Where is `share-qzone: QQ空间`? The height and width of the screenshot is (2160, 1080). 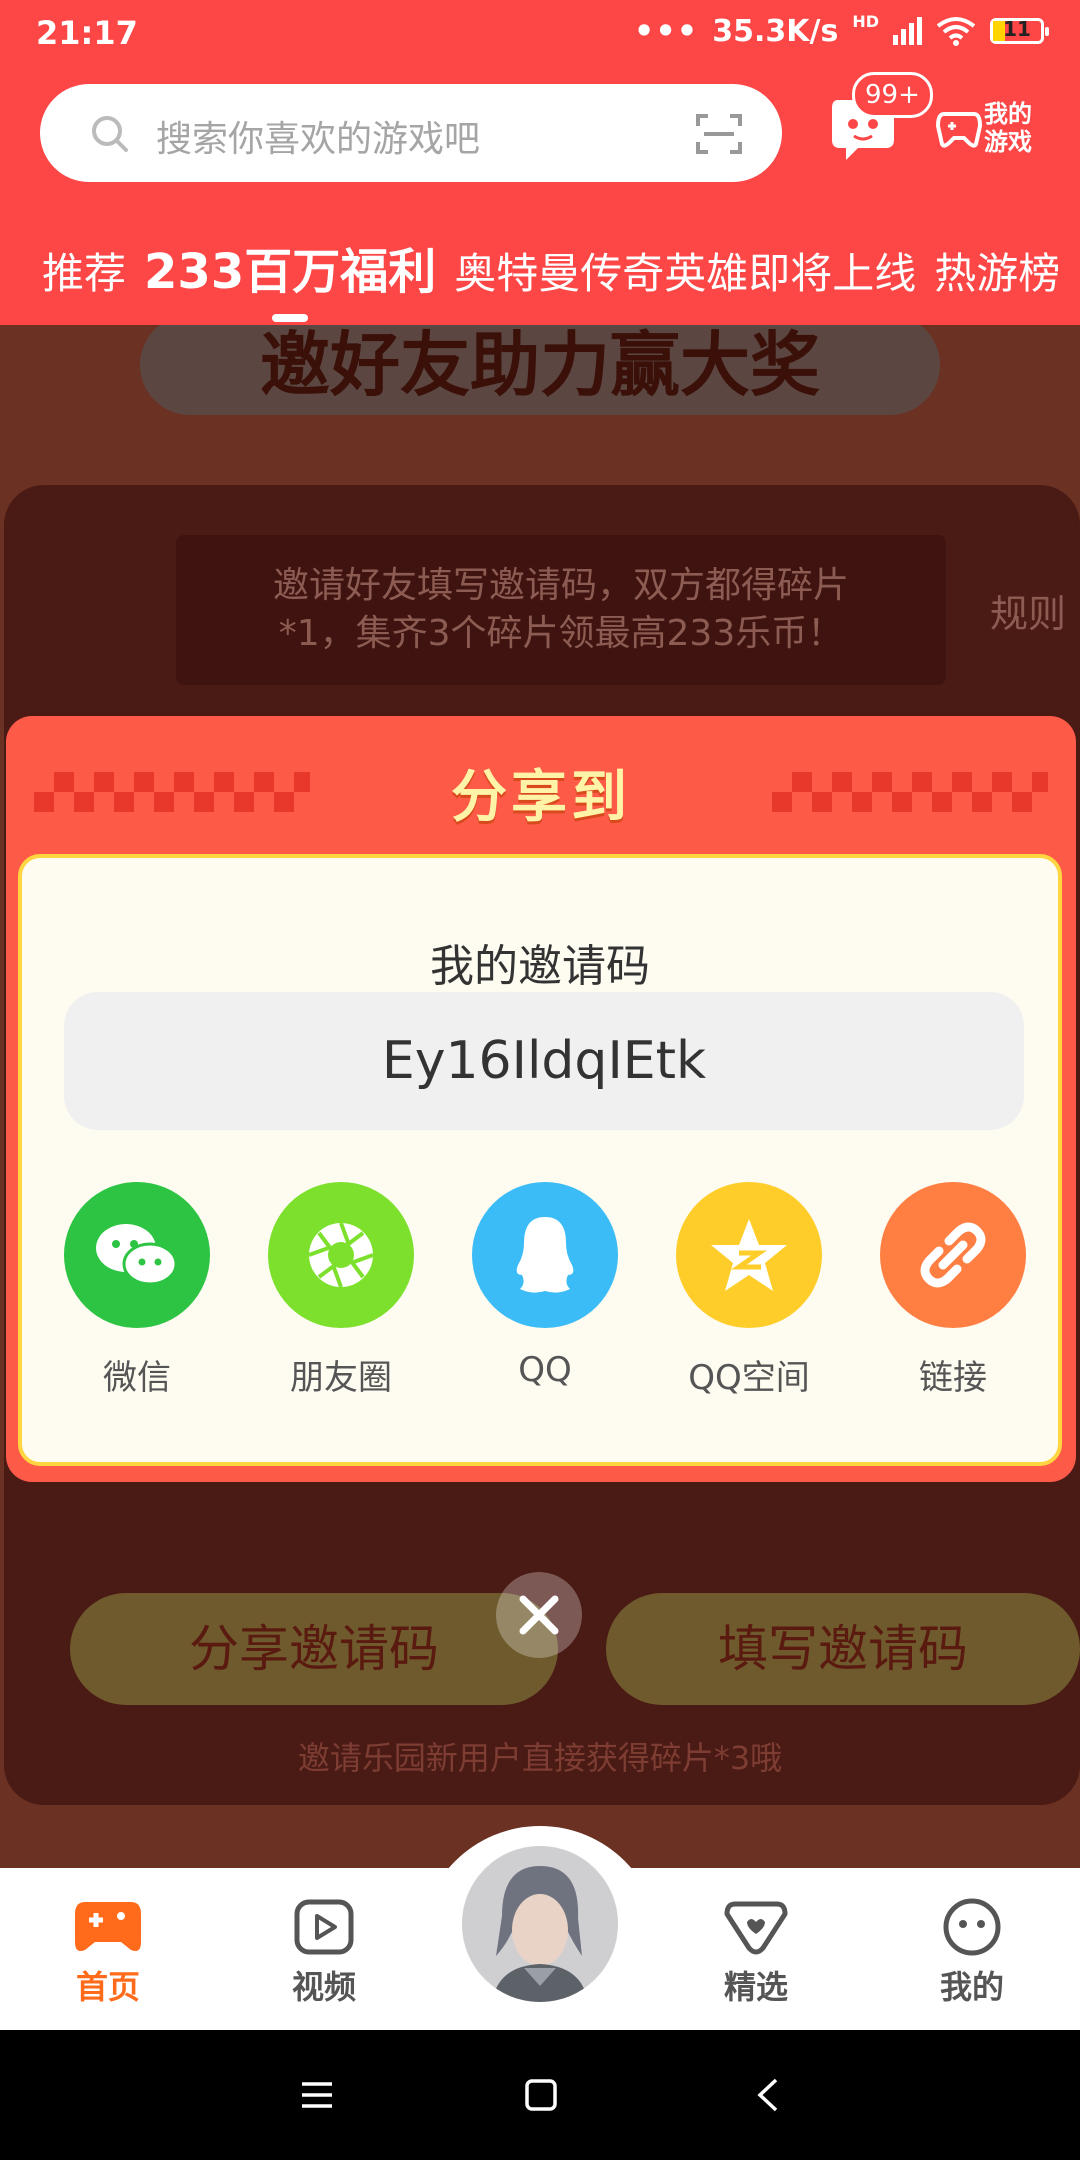
share-qzone: QQ空间 is located at coordinates (749, 1290).